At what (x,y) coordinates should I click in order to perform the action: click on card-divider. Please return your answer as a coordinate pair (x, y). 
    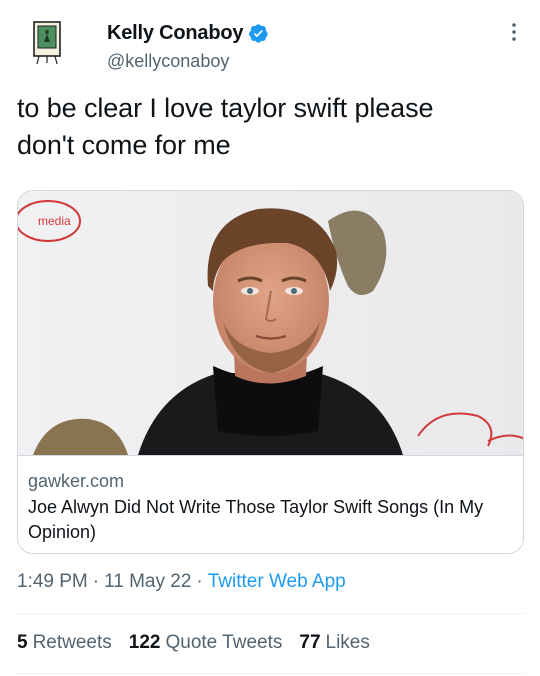
    Looking at the image, I should click on (270, 455).